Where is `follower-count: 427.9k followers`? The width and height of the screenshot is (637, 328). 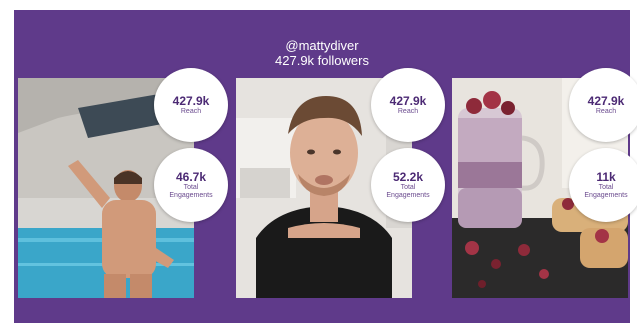
follower-count: 427.9k followers is located at coordinates (322, 60).